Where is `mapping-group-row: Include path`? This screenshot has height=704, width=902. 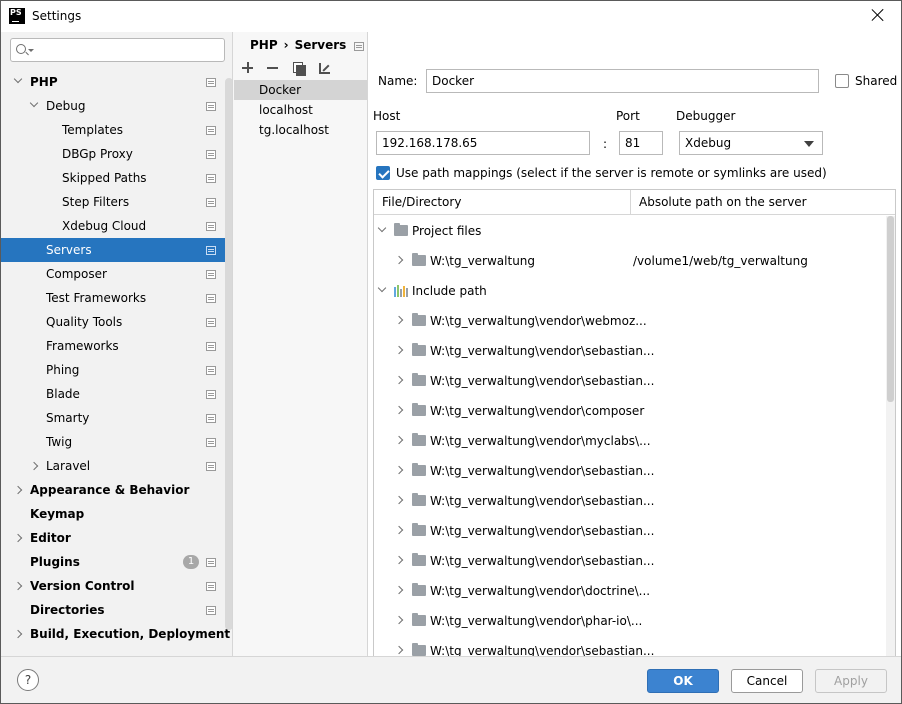
mapping-group-row: Include path is located at coordinates (629, 291).